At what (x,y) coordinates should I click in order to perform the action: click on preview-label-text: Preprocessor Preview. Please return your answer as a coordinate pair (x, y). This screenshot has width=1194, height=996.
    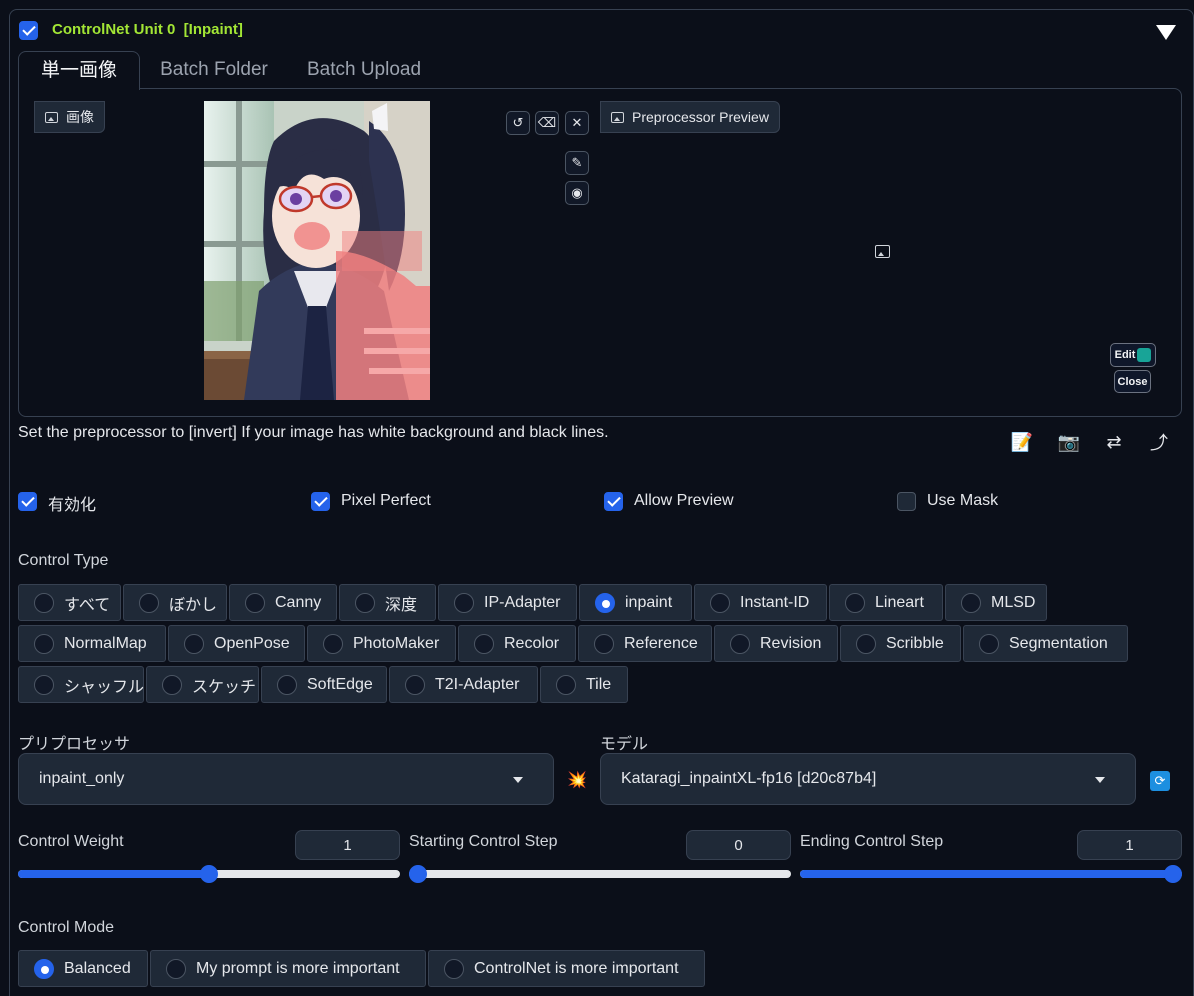
    Looking at the image, I should click on (700, 117).